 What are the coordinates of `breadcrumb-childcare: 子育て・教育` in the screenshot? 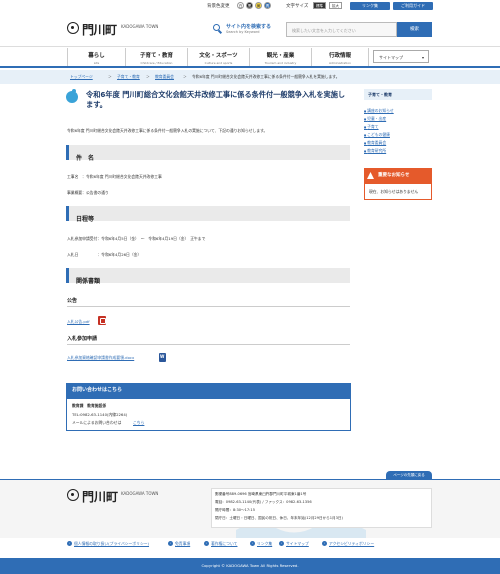 It's located at (128, 77).